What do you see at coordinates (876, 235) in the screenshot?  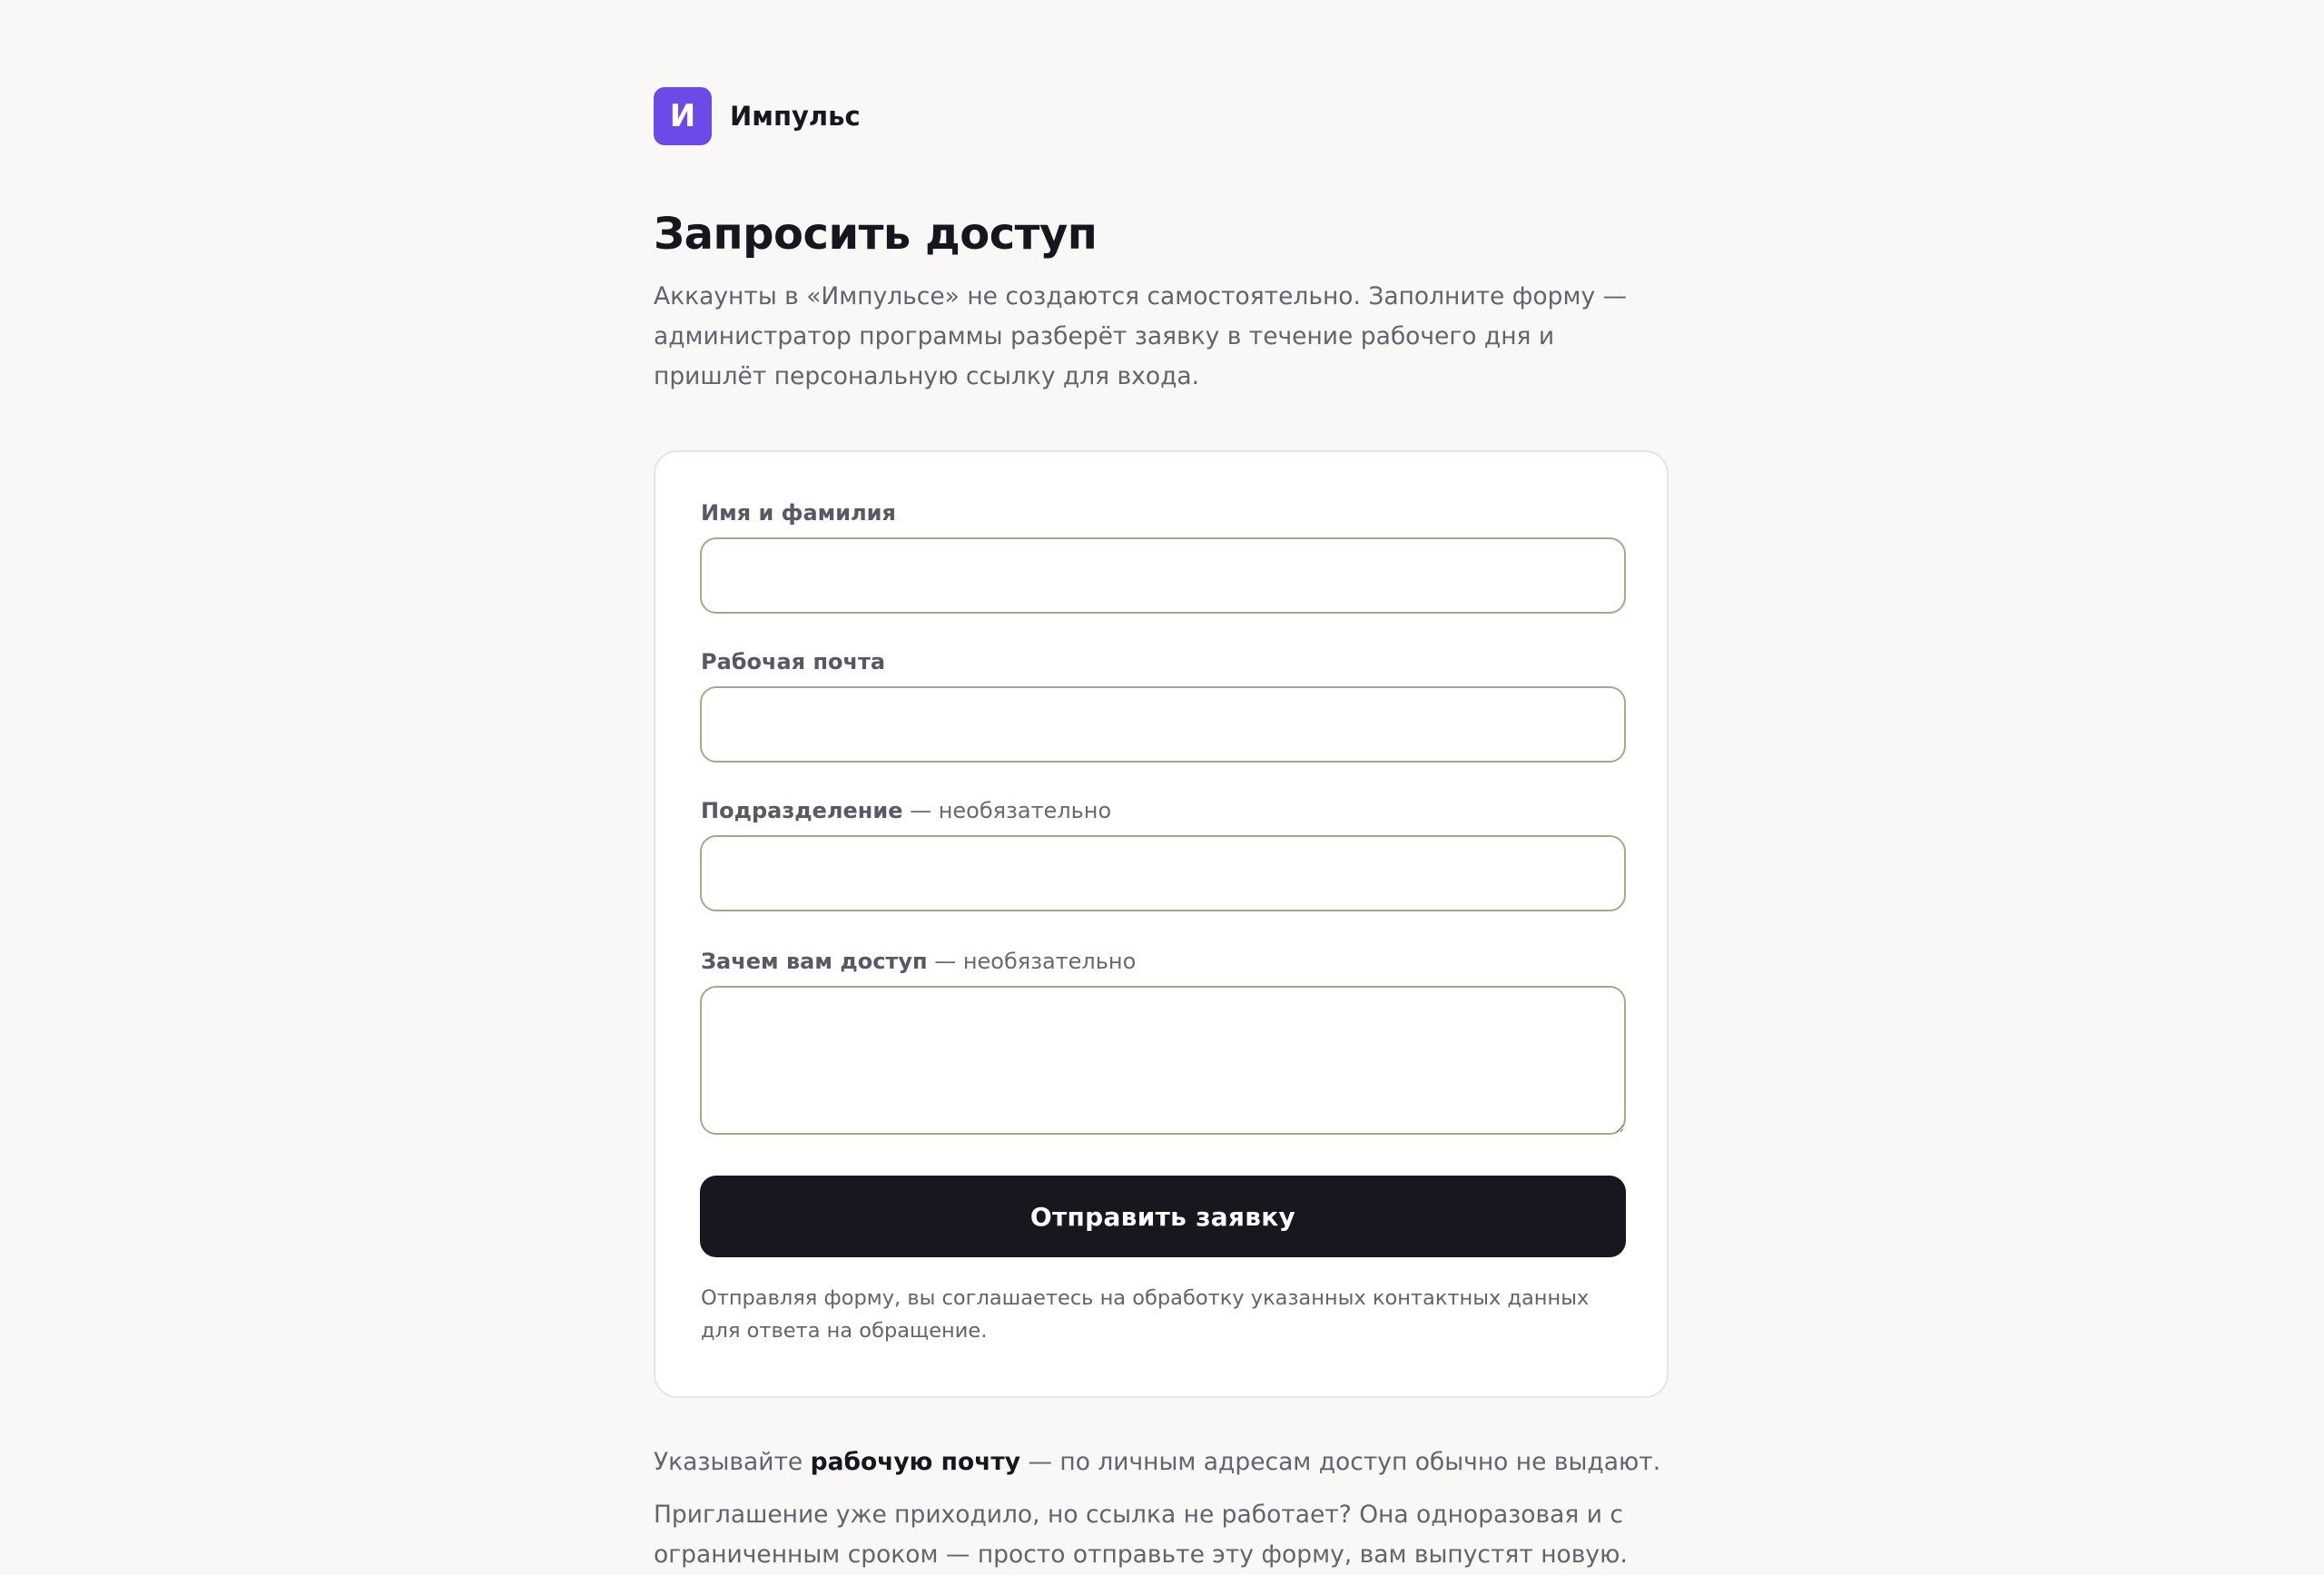 I see `page-title: Запросить доступ` at bounding box center [876, 235].